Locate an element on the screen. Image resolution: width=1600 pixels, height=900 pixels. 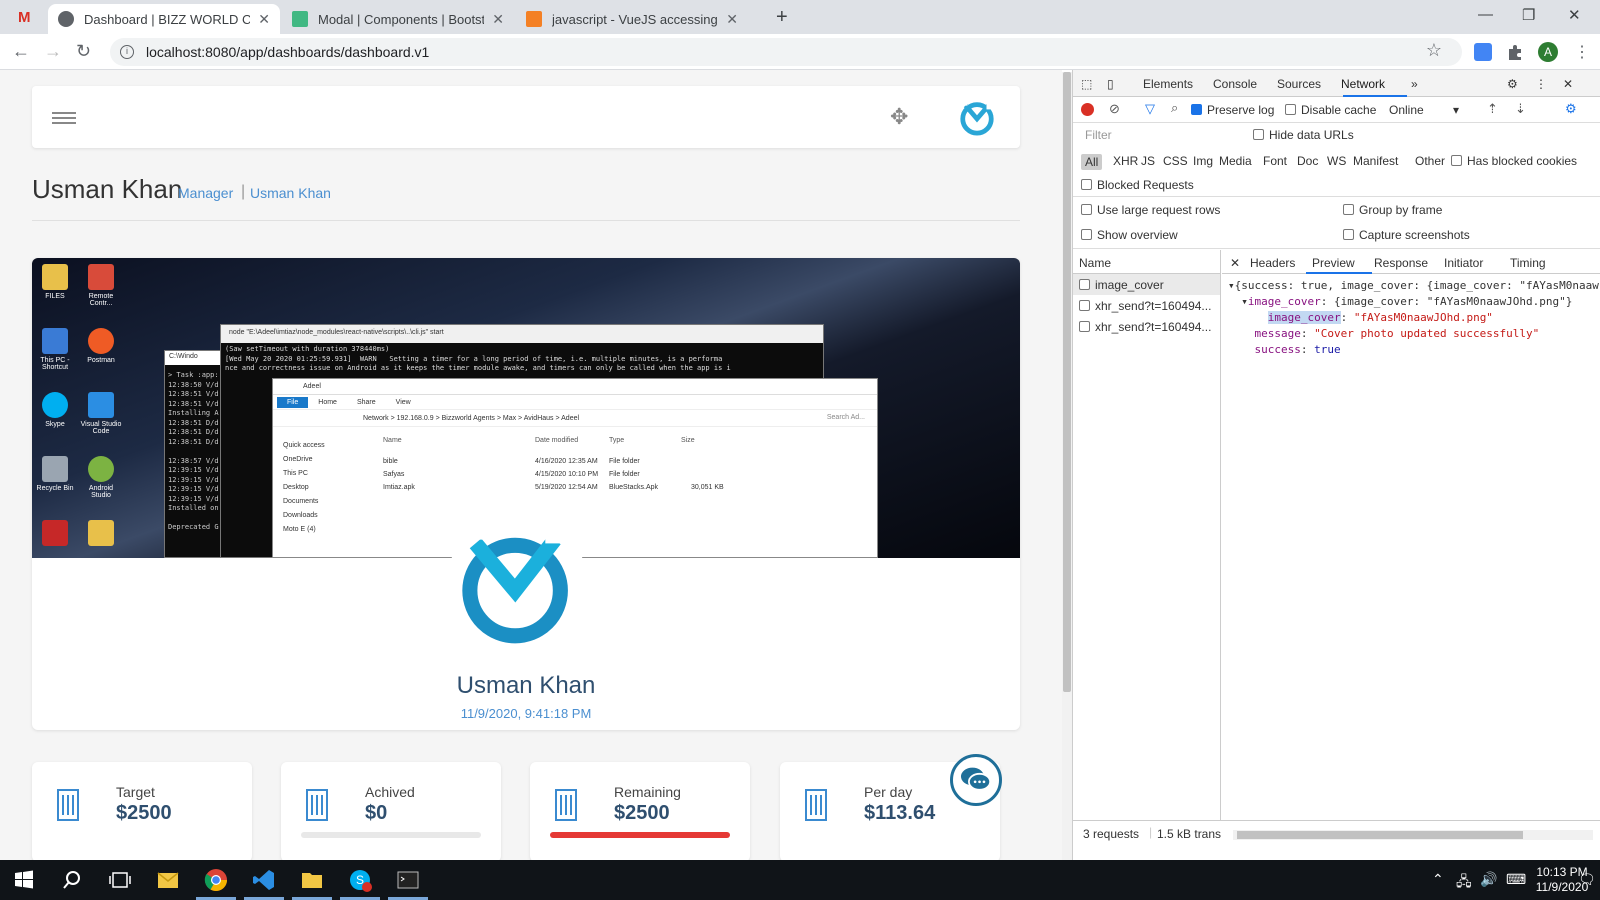
browser-tab-stackoverflow: javascript - VueJS accessing exter ✕ is located at coordinates (632, 19).